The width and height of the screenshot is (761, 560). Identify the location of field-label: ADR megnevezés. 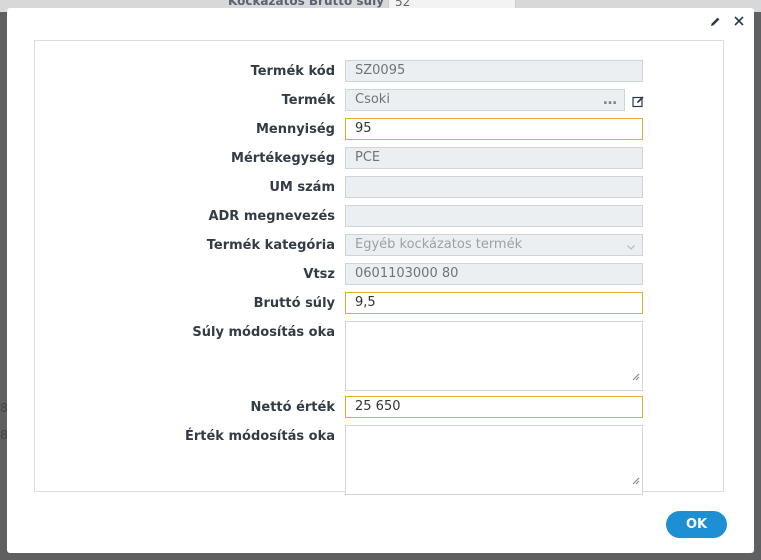
(271, 216).